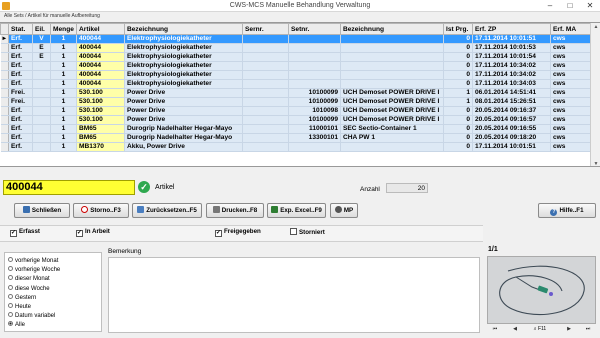  What do you see at coordinates (515, 329) in the screenshot?
I see `previous-page-icon: ◀` at bounding box center [515, 329].